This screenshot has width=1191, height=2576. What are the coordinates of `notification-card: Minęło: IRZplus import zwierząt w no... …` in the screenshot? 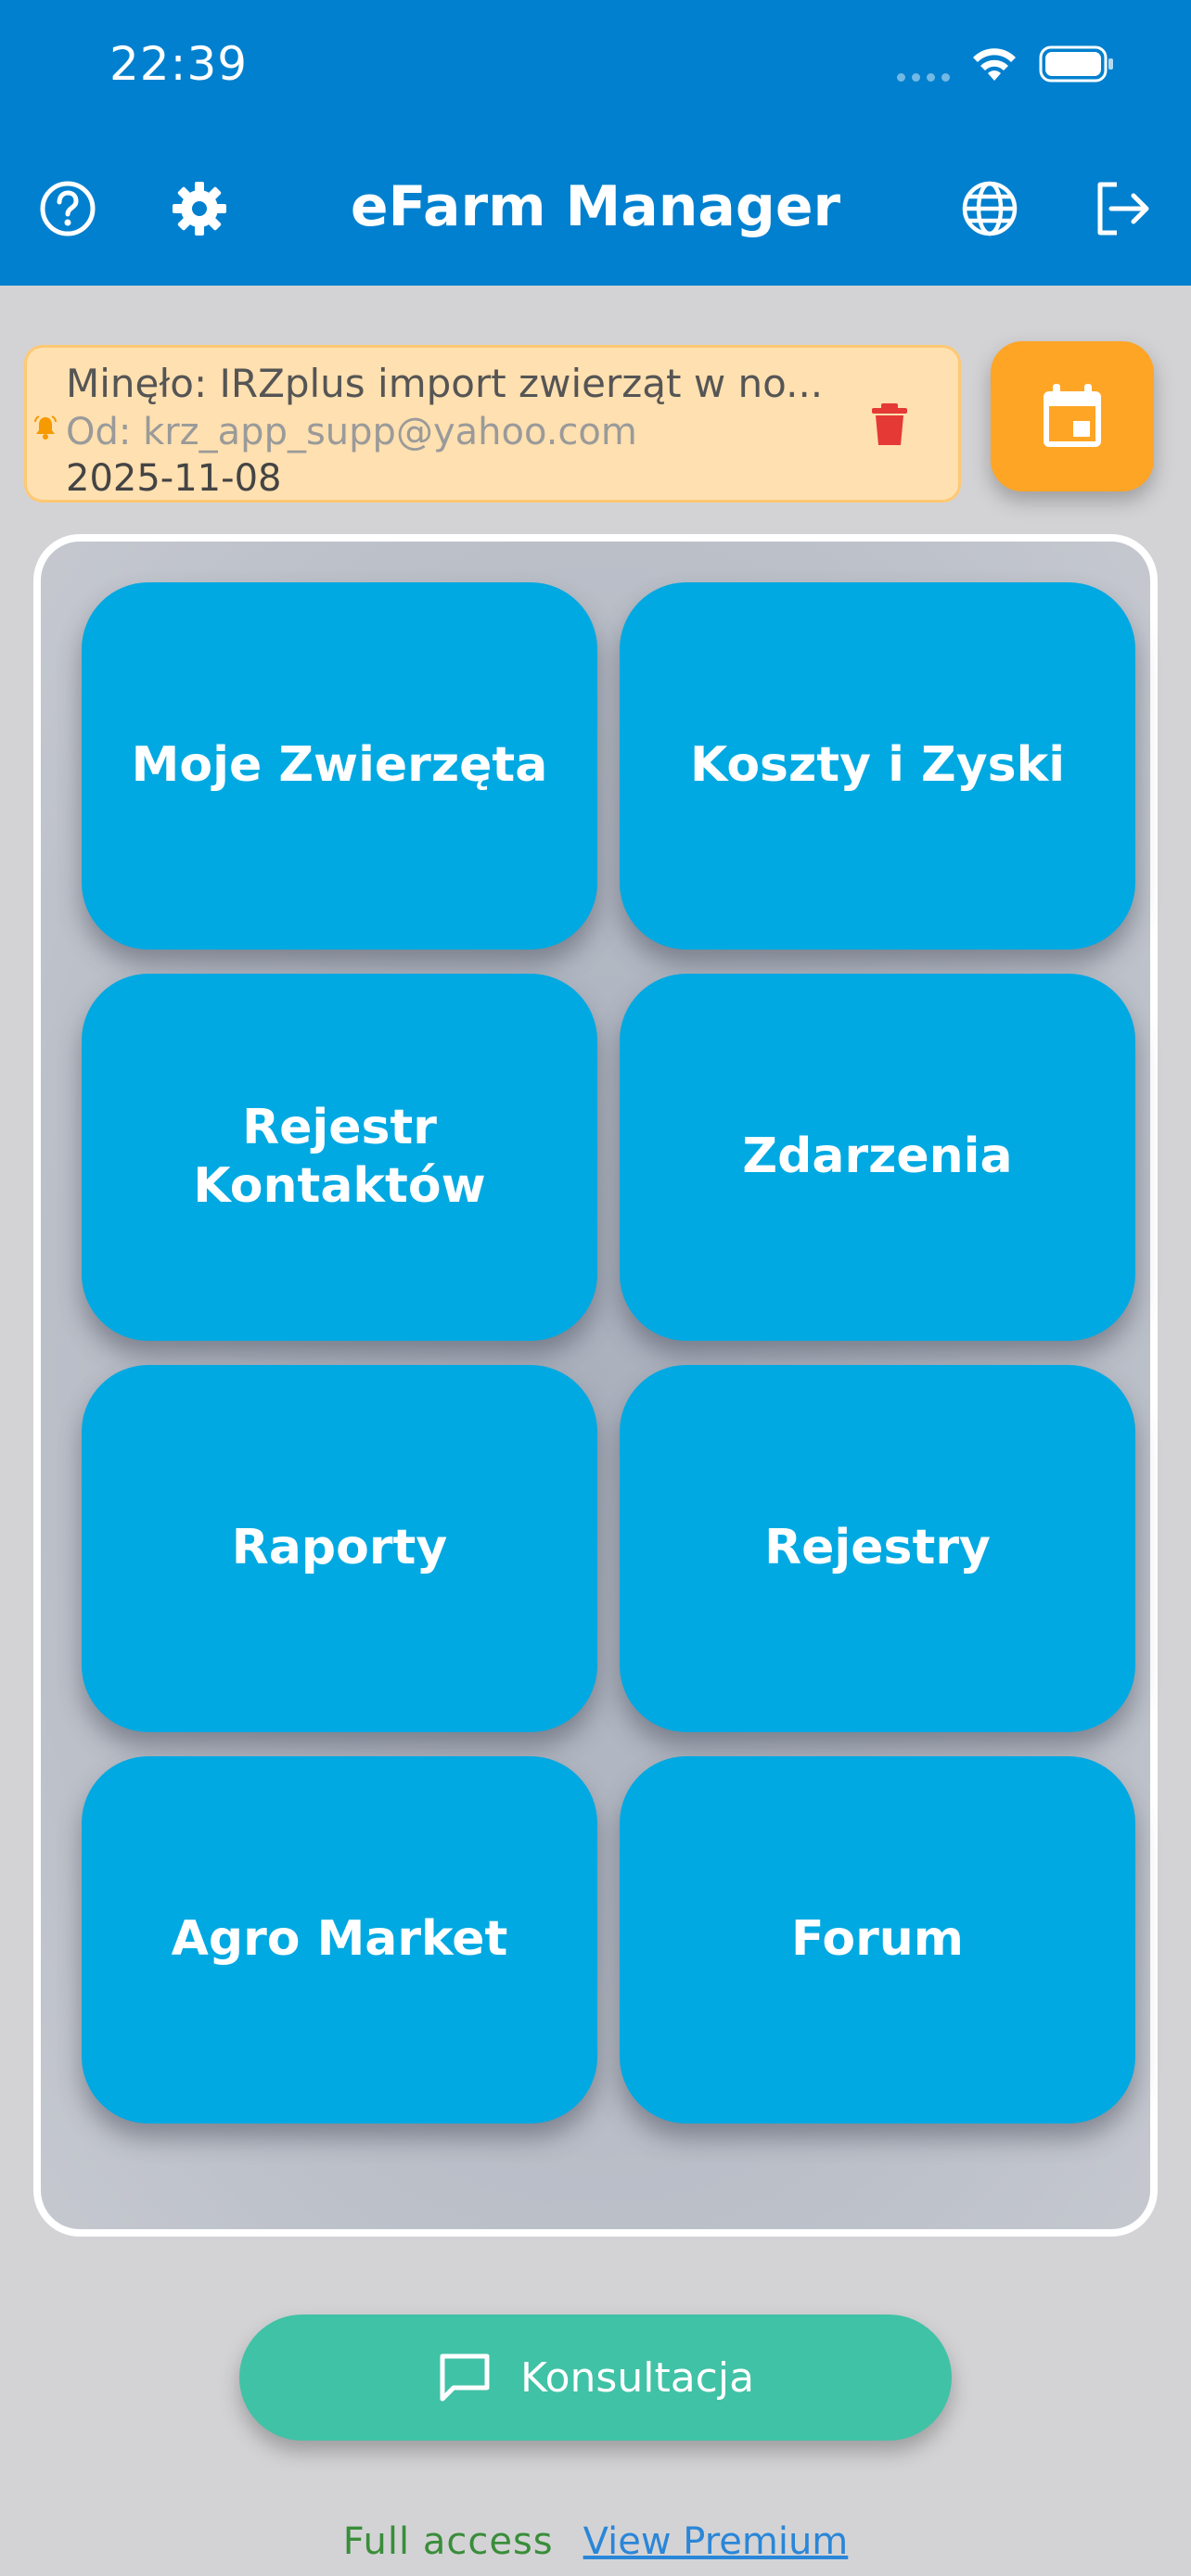 It's located at (492, 424).